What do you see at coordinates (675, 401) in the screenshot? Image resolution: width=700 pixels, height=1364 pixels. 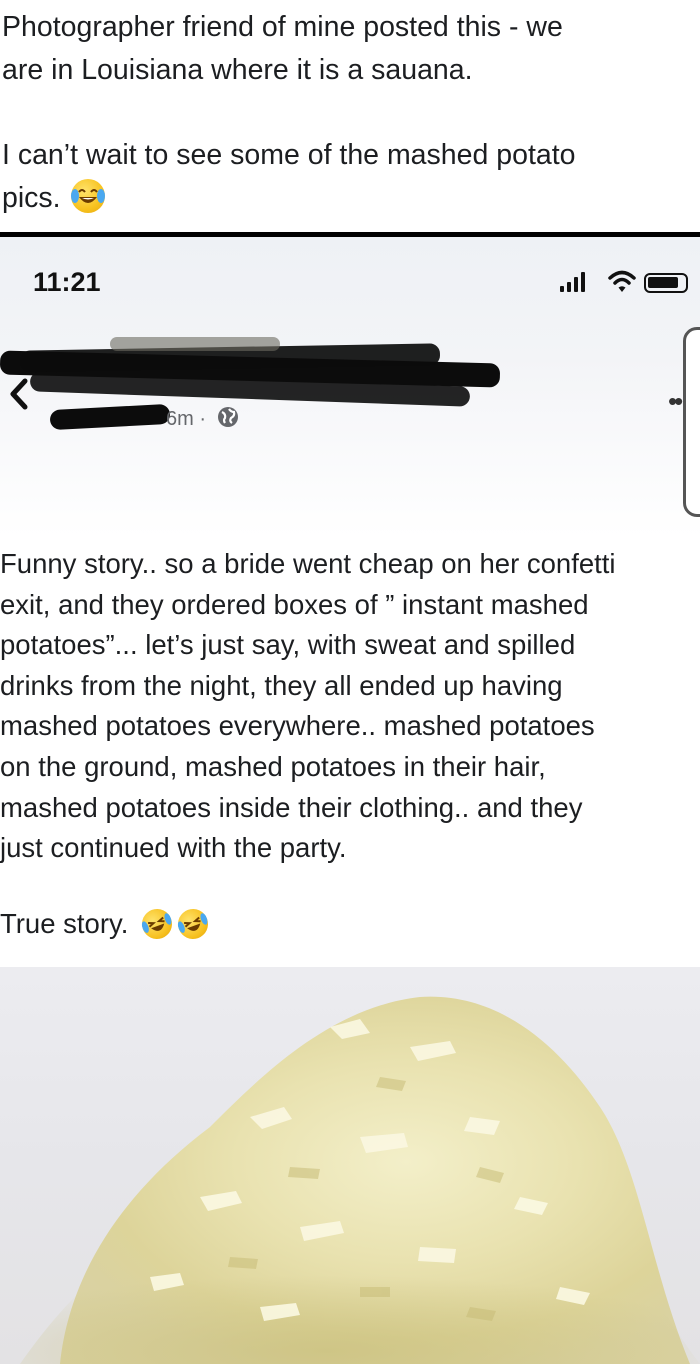 I see `more-dots-icon: ••` at bounding box center [675, 401].